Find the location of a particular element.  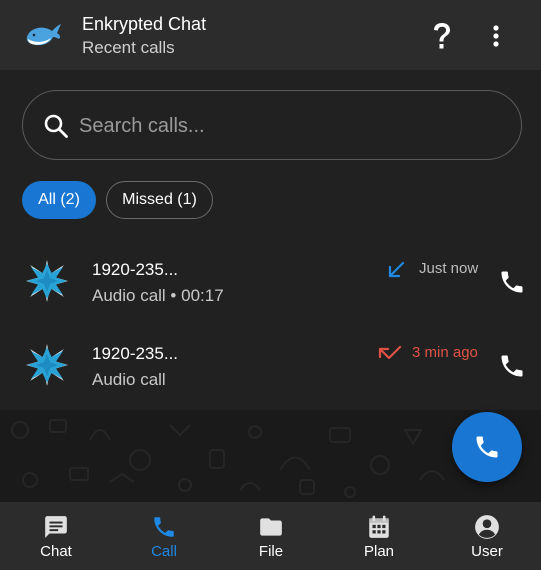

call-detail: Audio call is located at coordinates (129, 379).